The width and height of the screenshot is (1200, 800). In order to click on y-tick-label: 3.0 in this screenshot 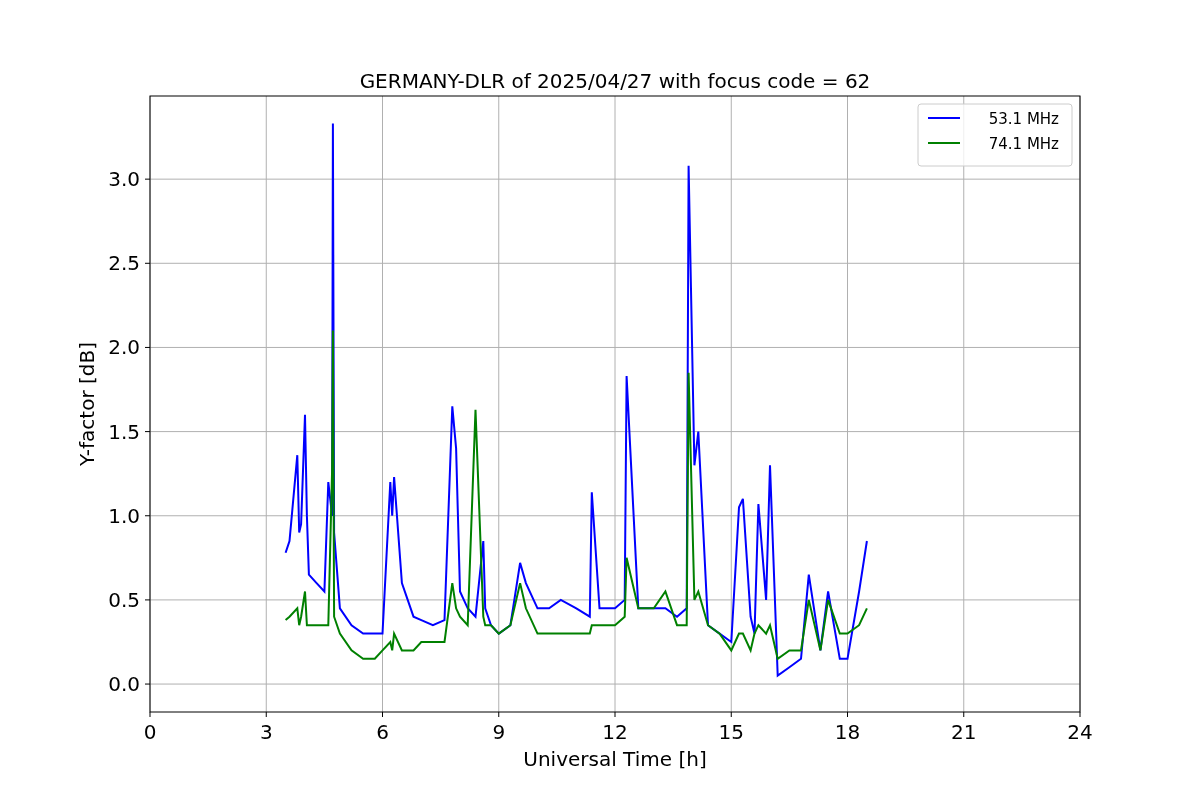, I will do `click(124, 179)`.